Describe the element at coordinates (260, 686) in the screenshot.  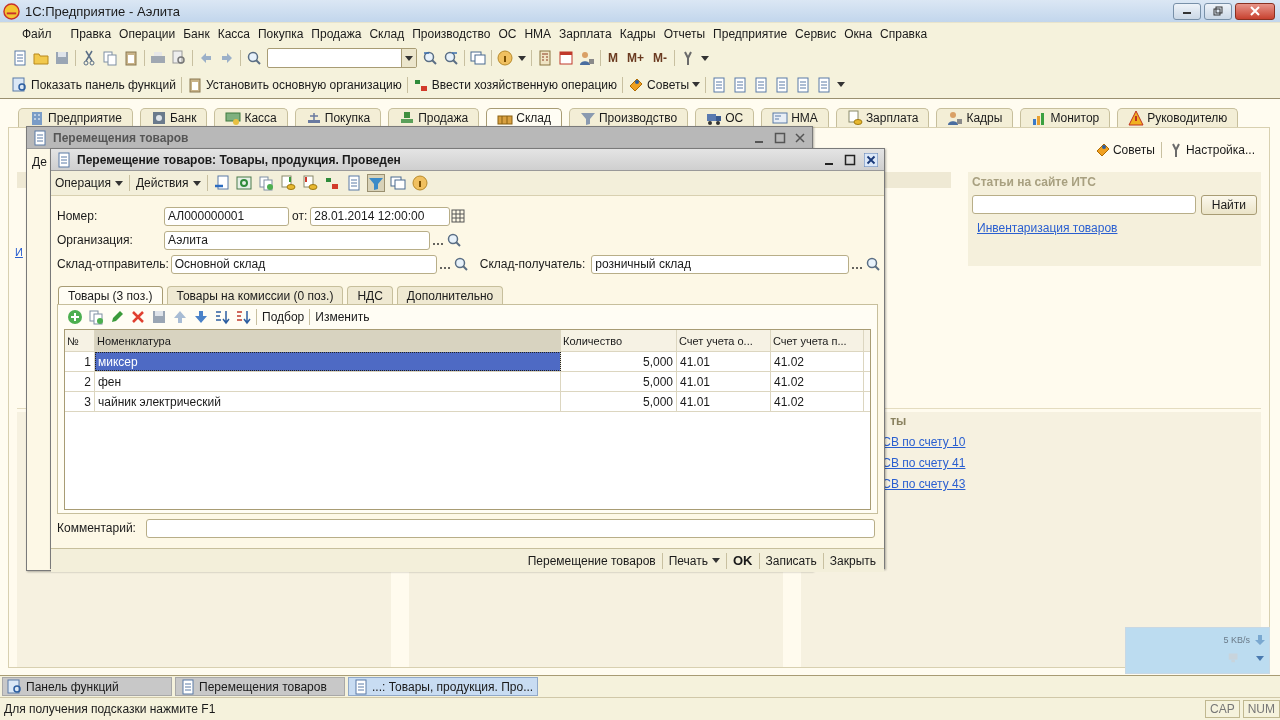
I see `window-tab: Перемещения товаров` at that location.